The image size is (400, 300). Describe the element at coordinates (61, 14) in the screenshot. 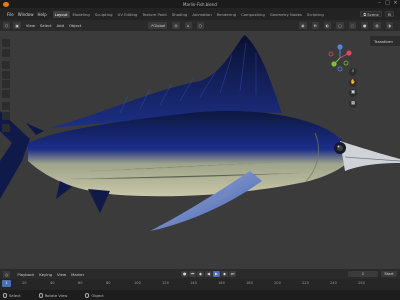

I see `tab-layout: Layout` at that location.